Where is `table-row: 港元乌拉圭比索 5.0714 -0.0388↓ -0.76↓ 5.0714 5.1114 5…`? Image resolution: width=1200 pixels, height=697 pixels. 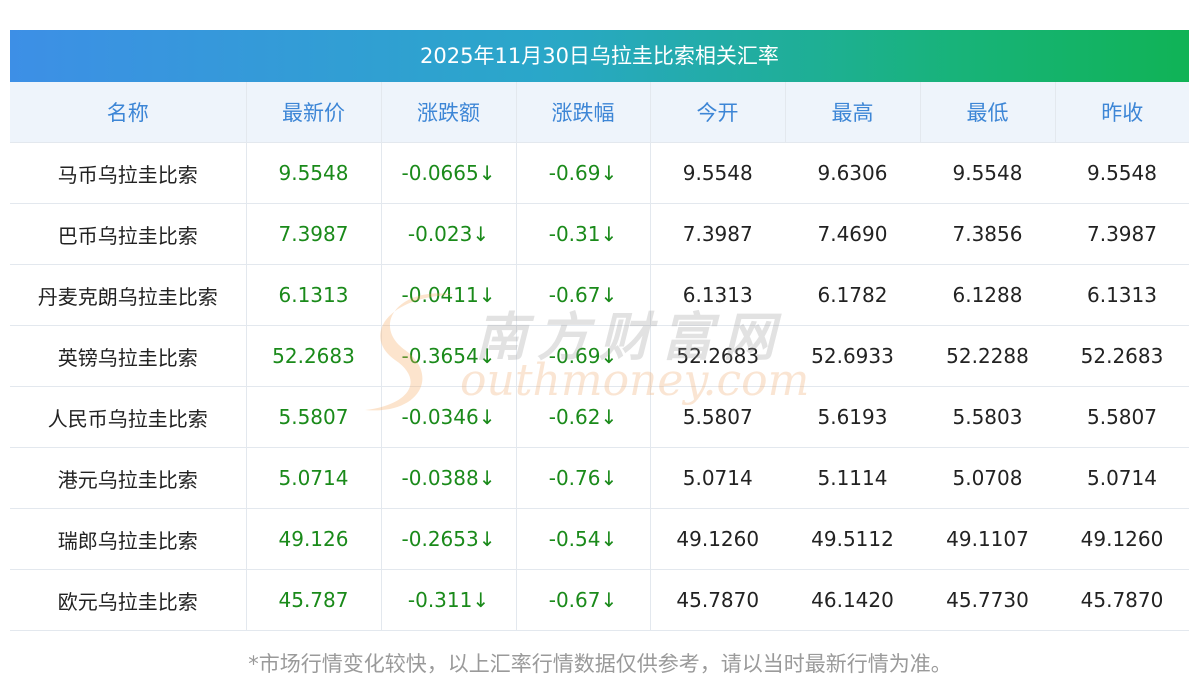 table-row: 港元乌拉圭比索 5.0714 -0.0388↓ -0.76↓ 5.0714 5.1114 5… is located at coordinates (599, 478).